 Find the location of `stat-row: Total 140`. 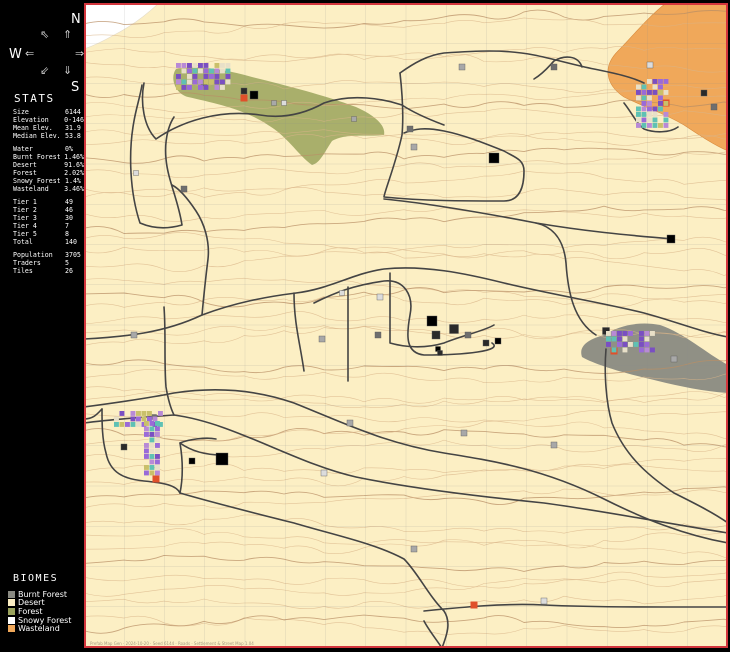

stat-row: Total 140 is located at coordinates (48, 242).